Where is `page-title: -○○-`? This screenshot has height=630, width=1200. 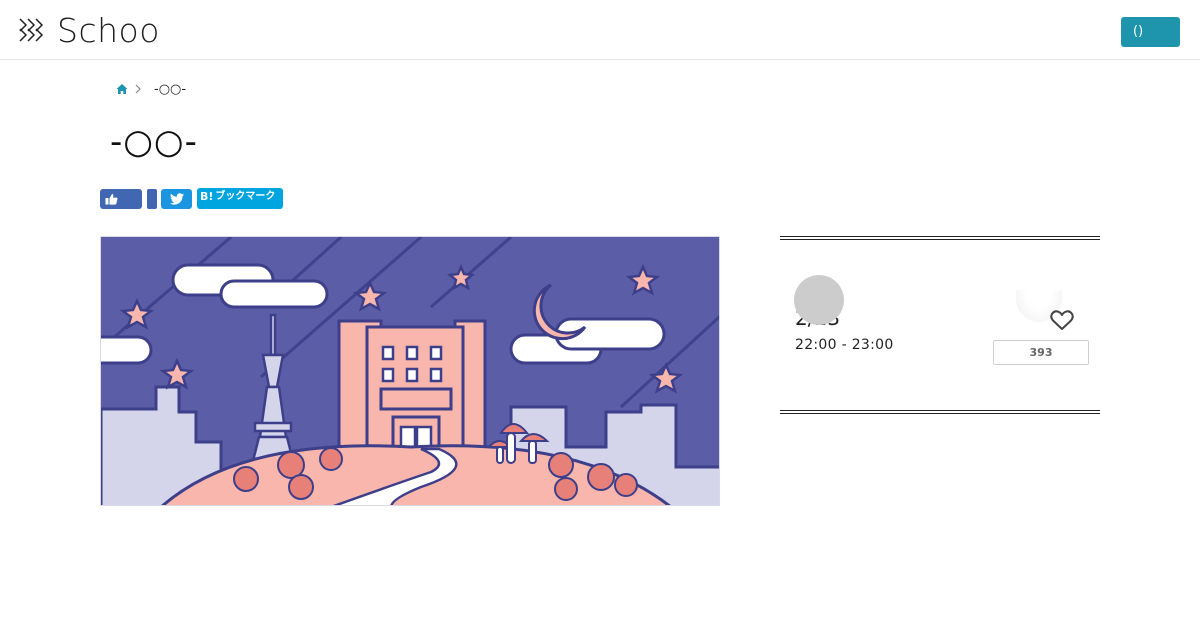
page-title: -○○- is located at coordinates (154, 142).